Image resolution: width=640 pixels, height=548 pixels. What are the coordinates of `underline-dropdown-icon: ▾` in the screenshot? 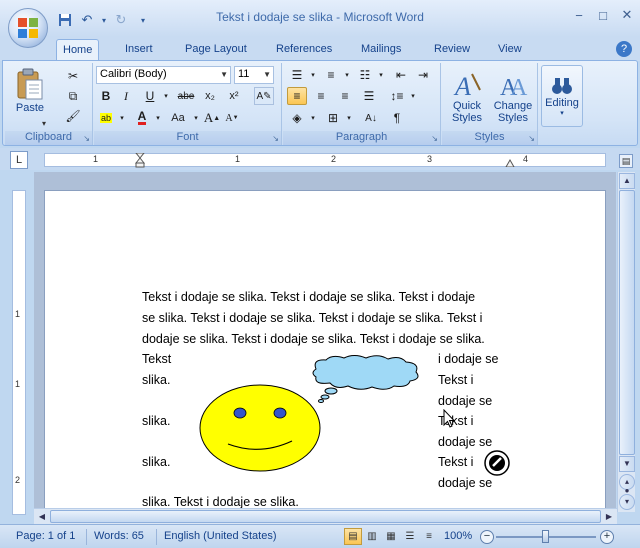 It's located at (166, 96).